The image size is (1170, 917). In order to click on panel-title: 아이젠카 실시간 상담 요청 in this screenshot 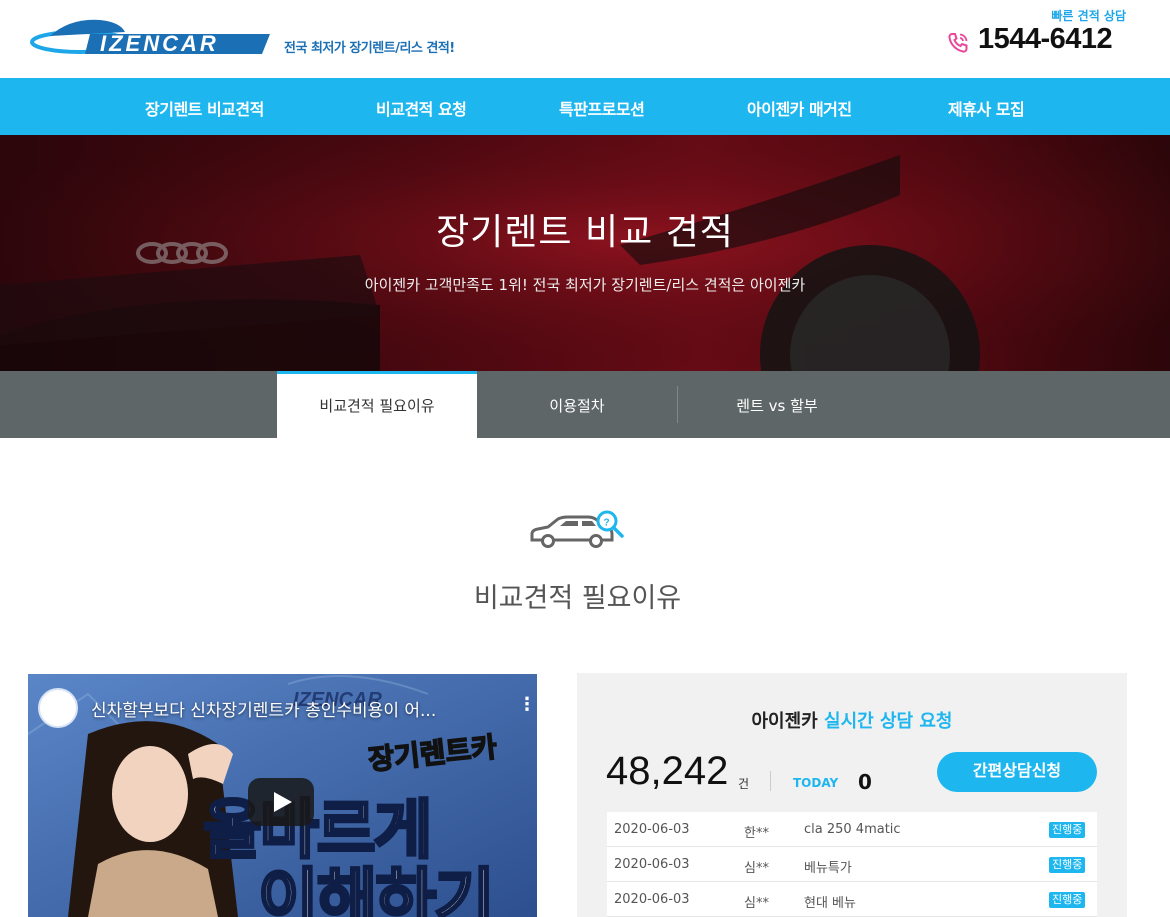, I will do `click(852, 720)`.